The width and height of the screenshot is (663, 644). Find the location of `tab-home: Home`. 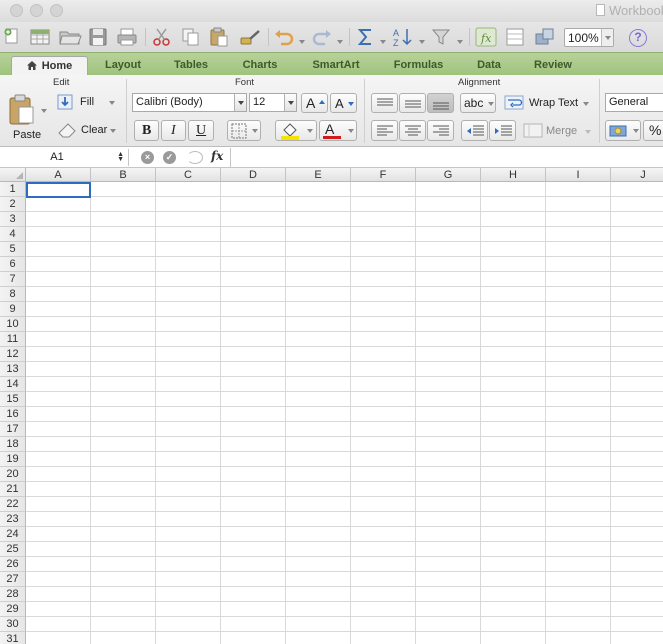

tab-home: Home is located at coordinates (49, 66).